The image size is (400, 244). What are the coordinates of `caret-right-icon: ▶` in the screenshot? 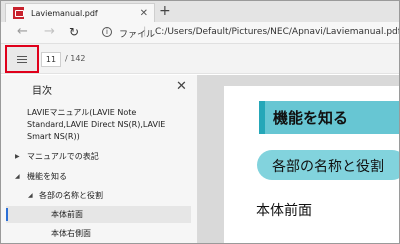 It's located at (17, 156).